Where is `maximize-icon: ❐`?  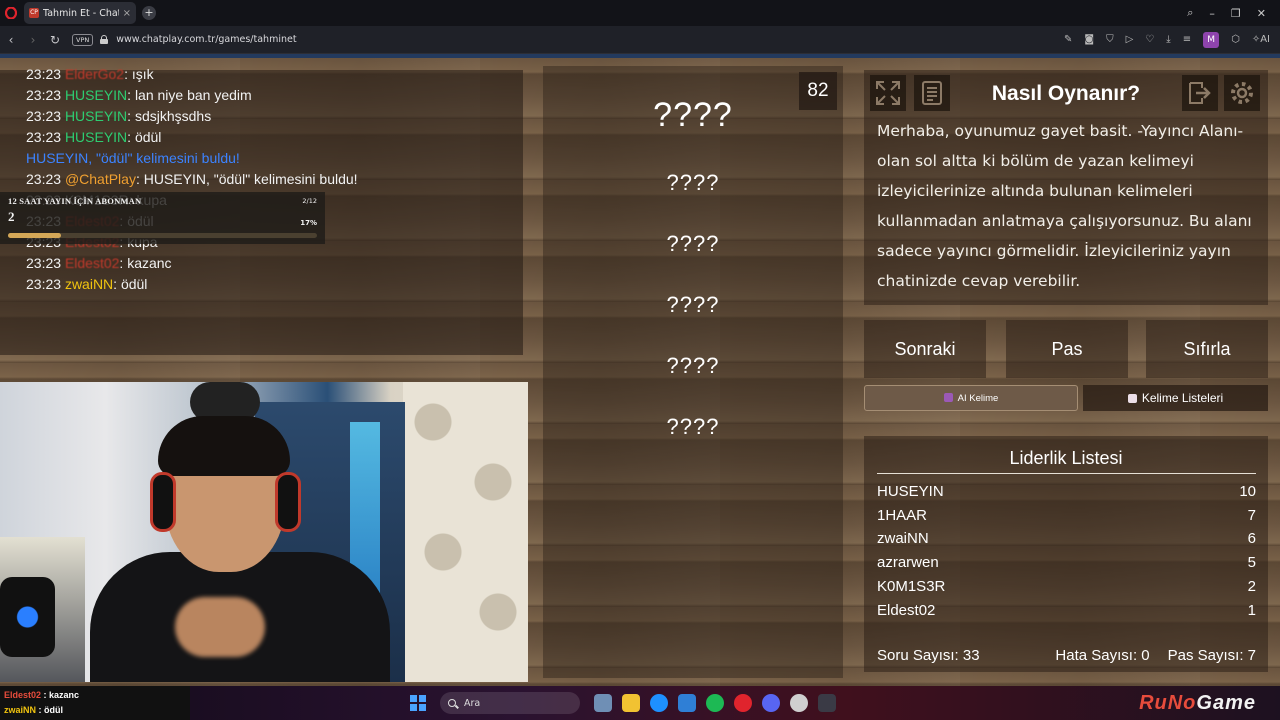
maximize-icon: ❐ is located at coordinates (1236, 13).